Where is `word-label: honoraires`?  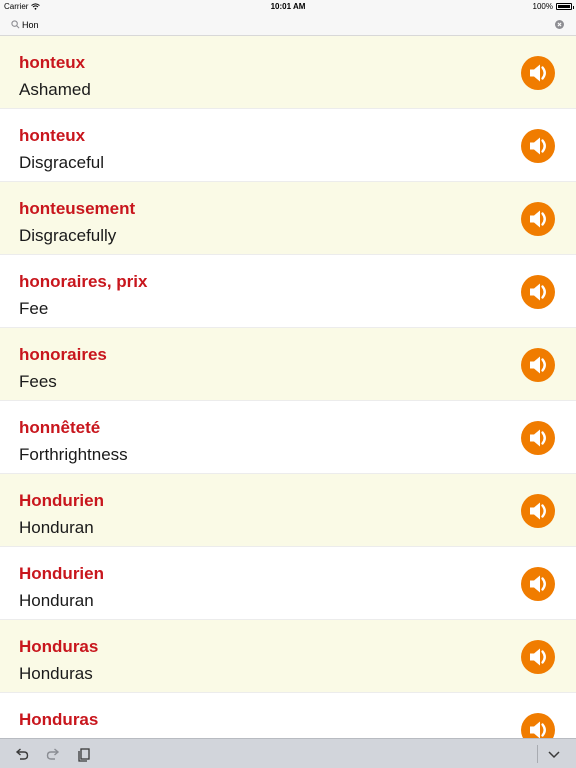 word-label: honoraires is located at coordinates (63, 354).